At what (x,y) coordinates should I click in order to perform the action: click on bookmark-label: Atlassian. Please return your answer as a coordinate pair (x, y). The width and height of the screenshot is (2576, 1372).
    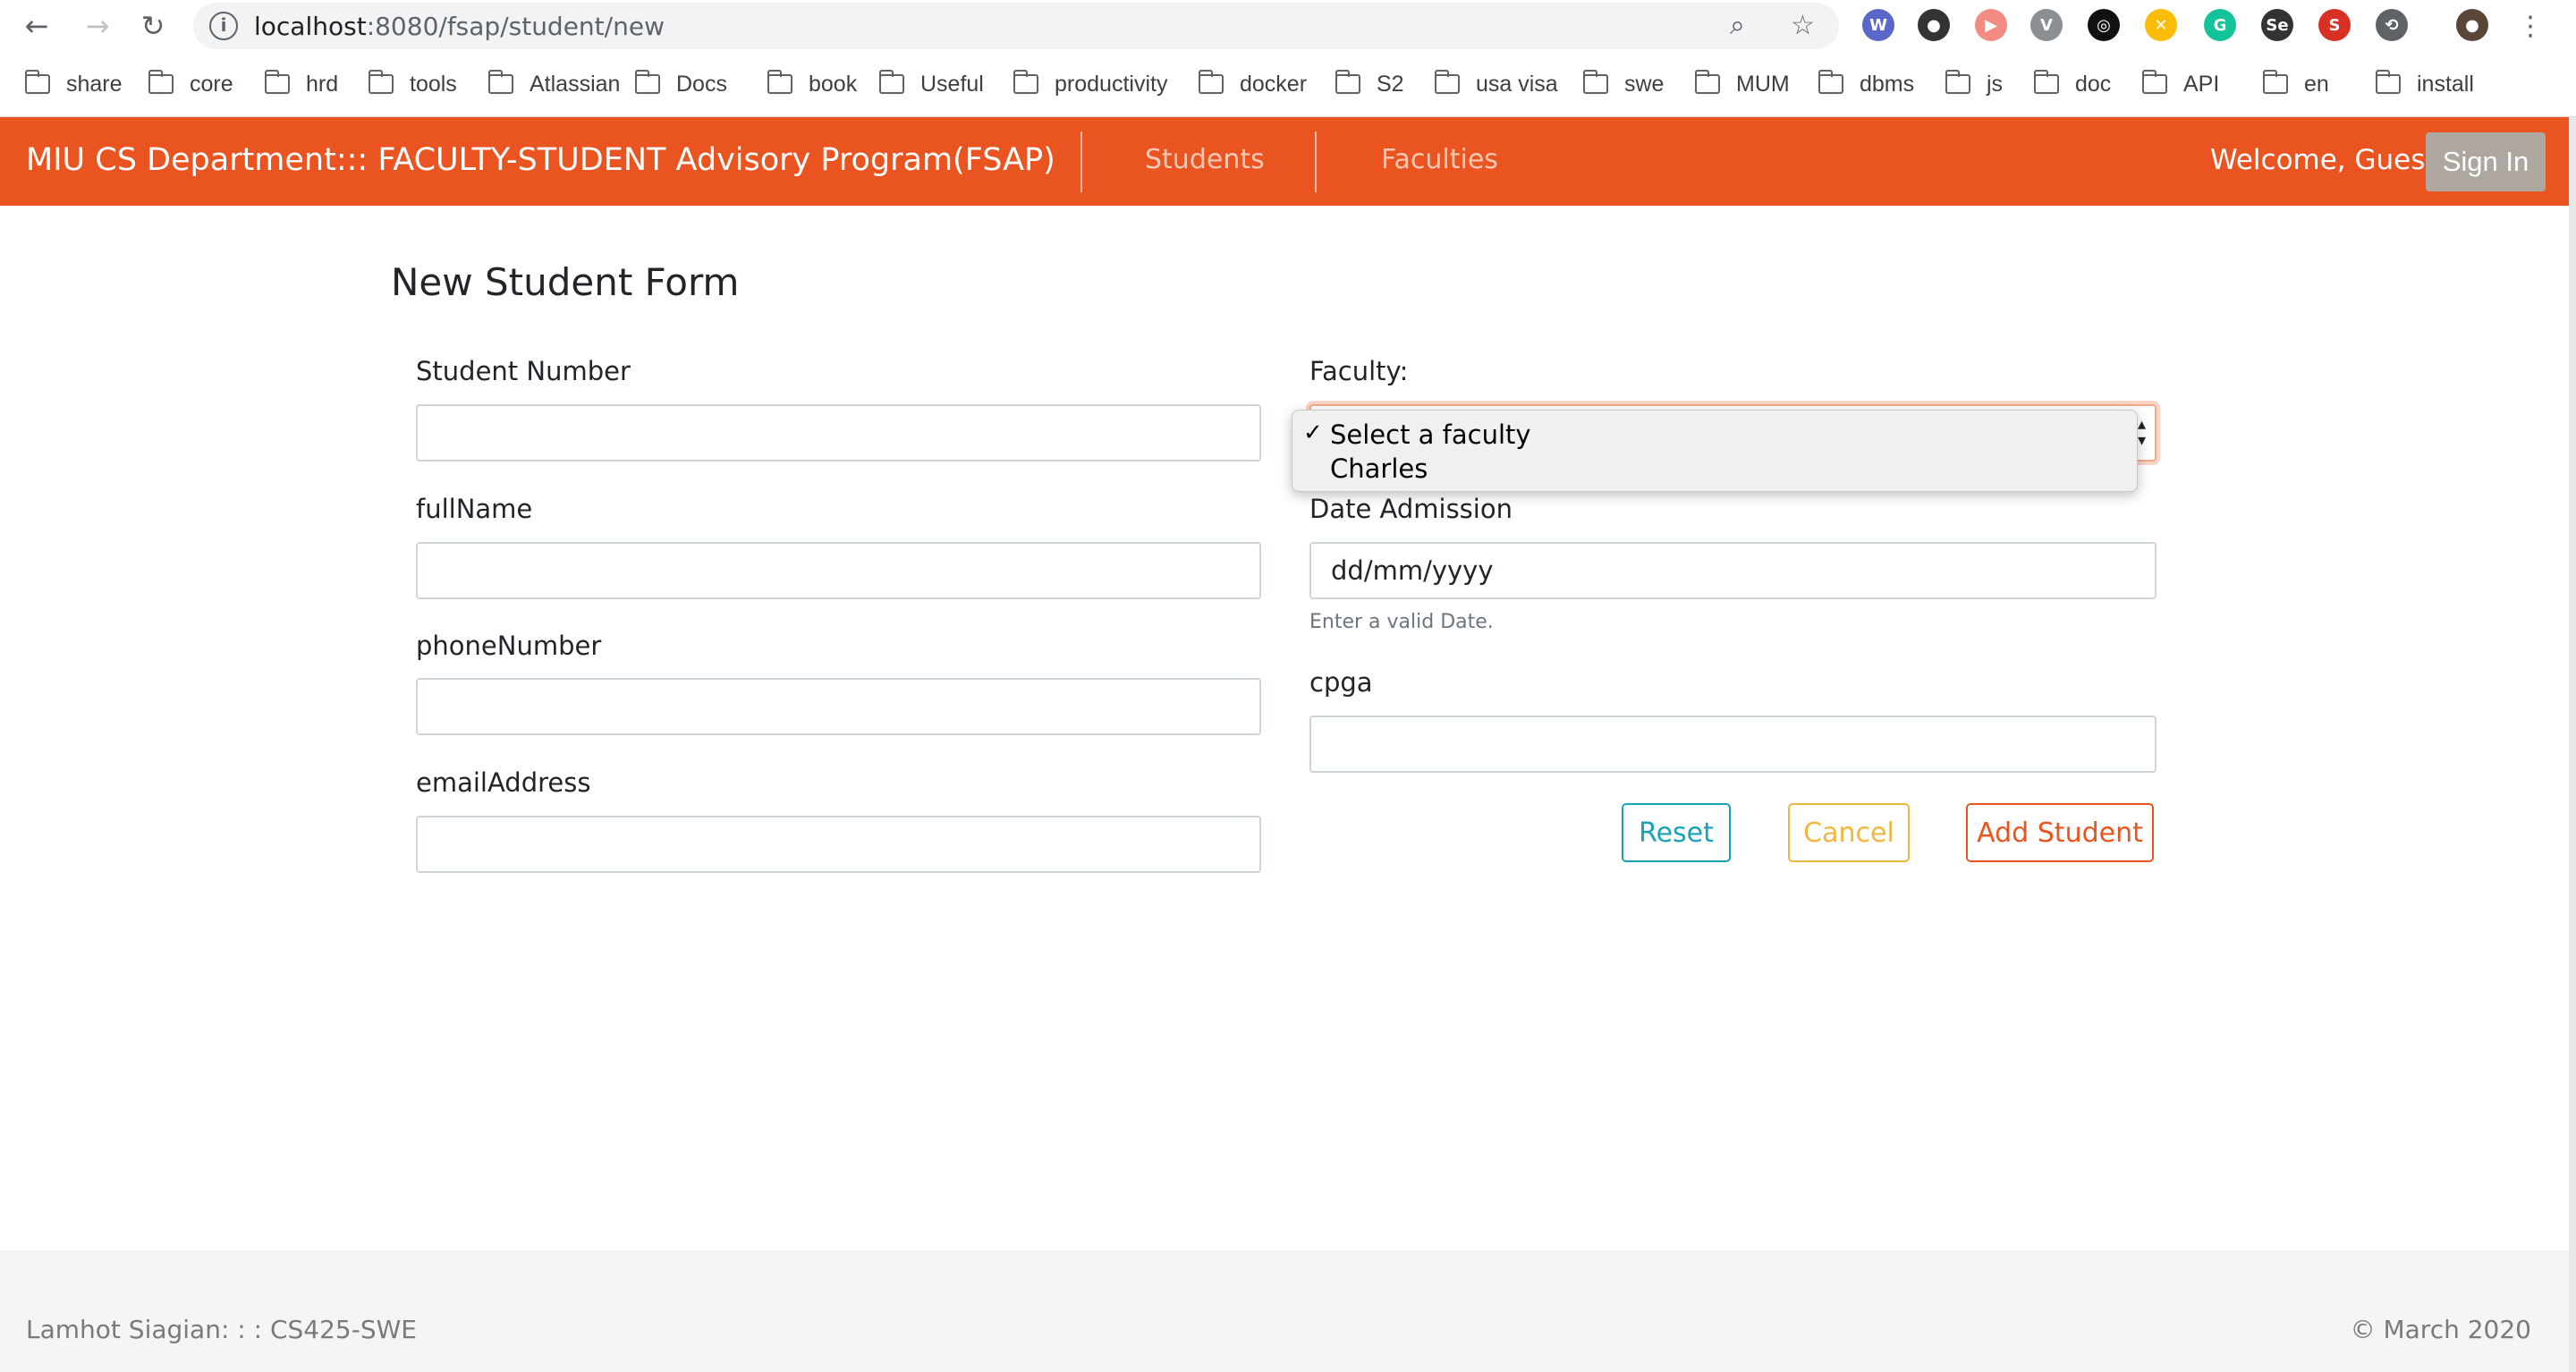
    Looking at the image, I should click on (575, 84).